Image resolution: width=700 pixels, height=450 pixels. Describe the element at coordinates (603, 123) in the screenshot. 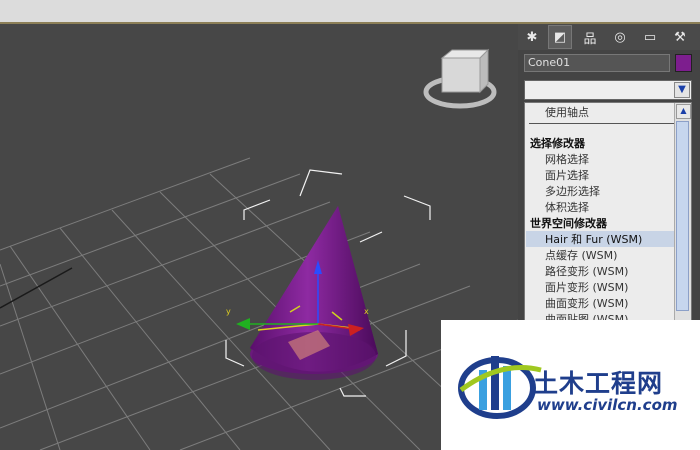

I see `list-separator` at that location.